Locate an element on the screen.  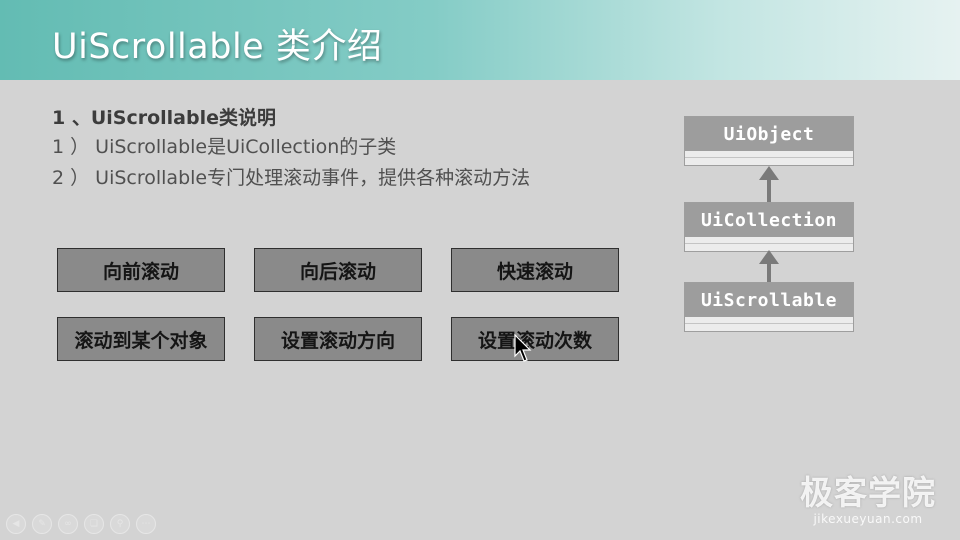
pen-icon: ✎ is located at coordinates (42, 524).